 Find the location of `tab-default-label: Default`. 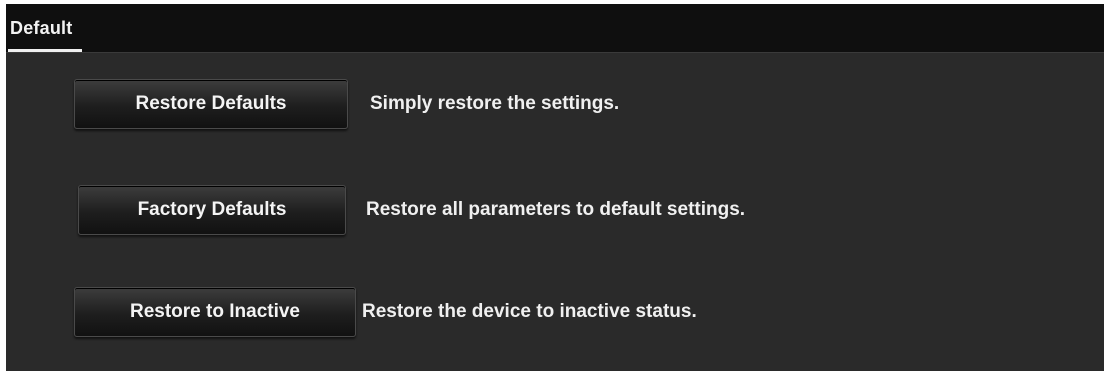

tab-default-label: Default is located at coordinates (41, 27).